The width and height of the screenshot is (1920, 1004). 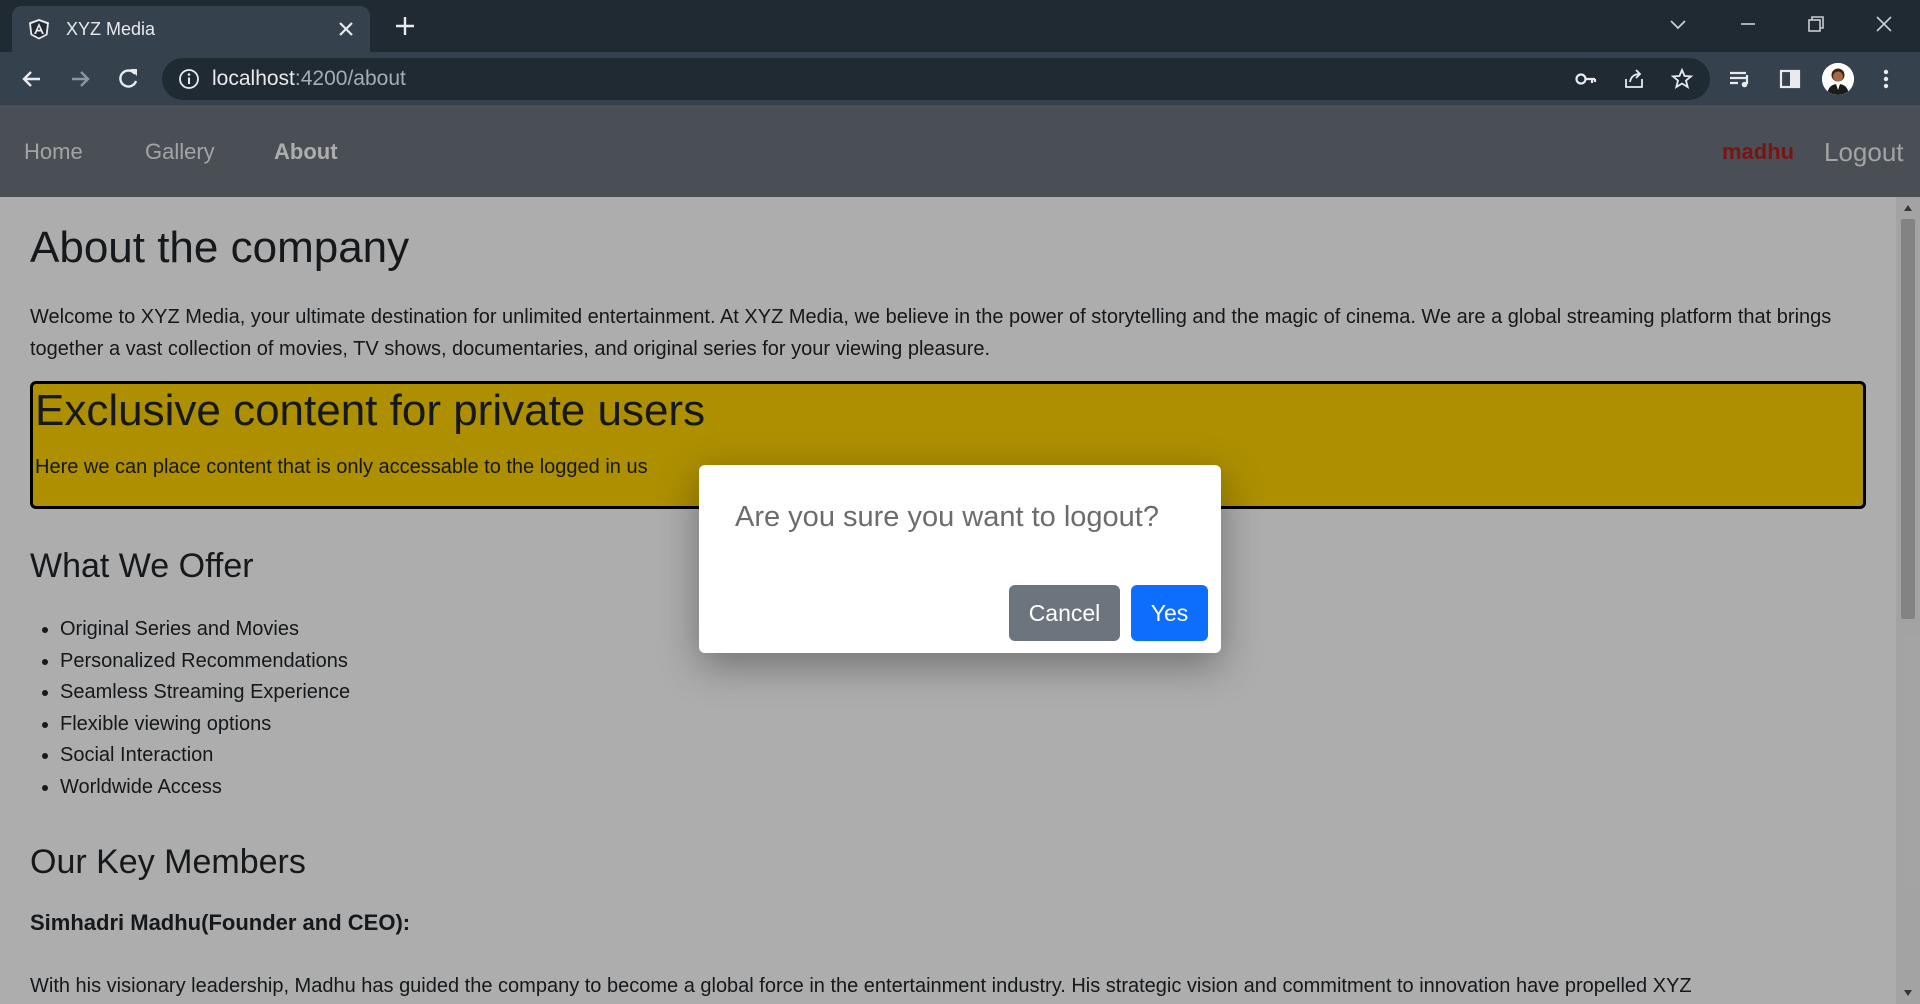 What do you see at coordinates (1748, 24) in the screenshot?
I see `minimize-icon` at bounding box center [1748, 24].